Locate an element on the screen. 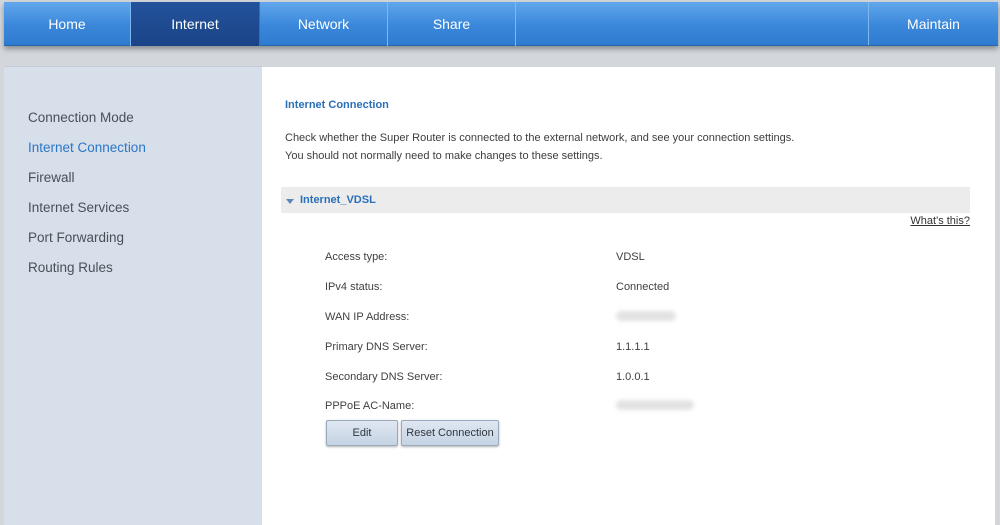 Image resolution: width=1000 pixels, height=525 pixels. connection-section-label: Internet_VDSL is located at coordinates (338, 200).